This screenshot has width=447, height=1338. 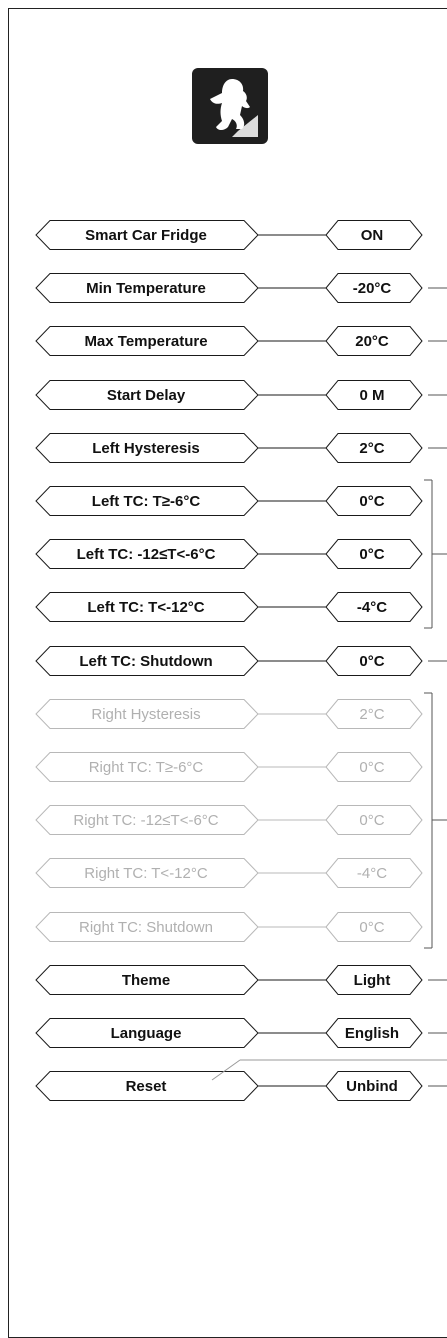 I want to click on reset-pointer, so click(x=226, y=1070).